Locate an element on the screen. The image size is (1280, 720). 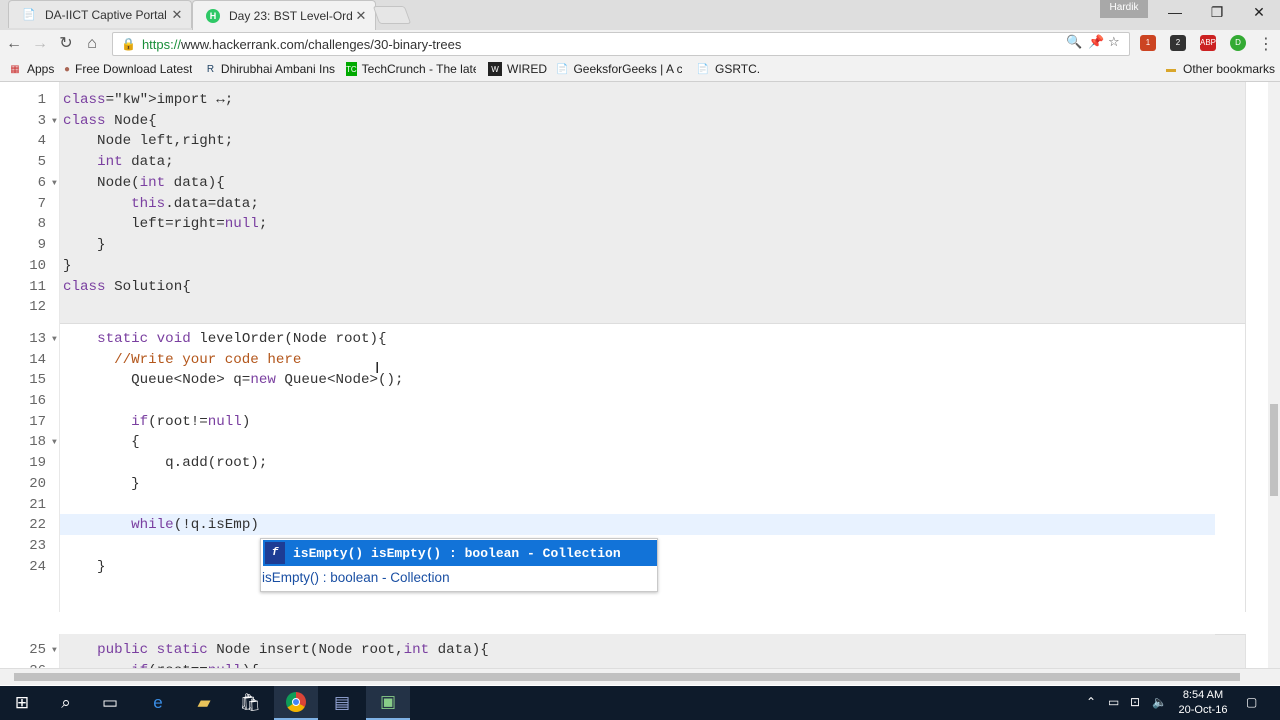
line-number: 25 is located at coordinates (37, 650).